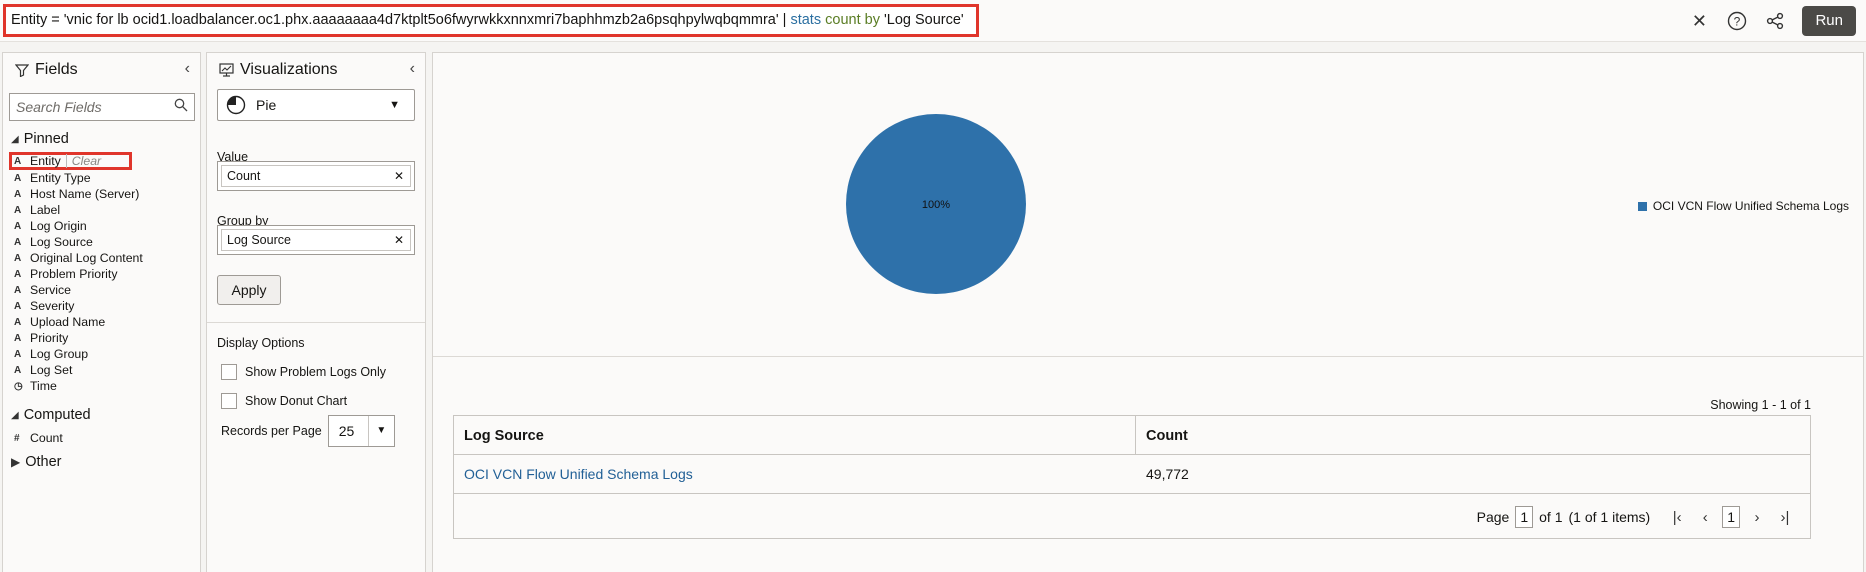 The image size is (1866, 572). I want to click on legend-swatch, so click(1642, 206).